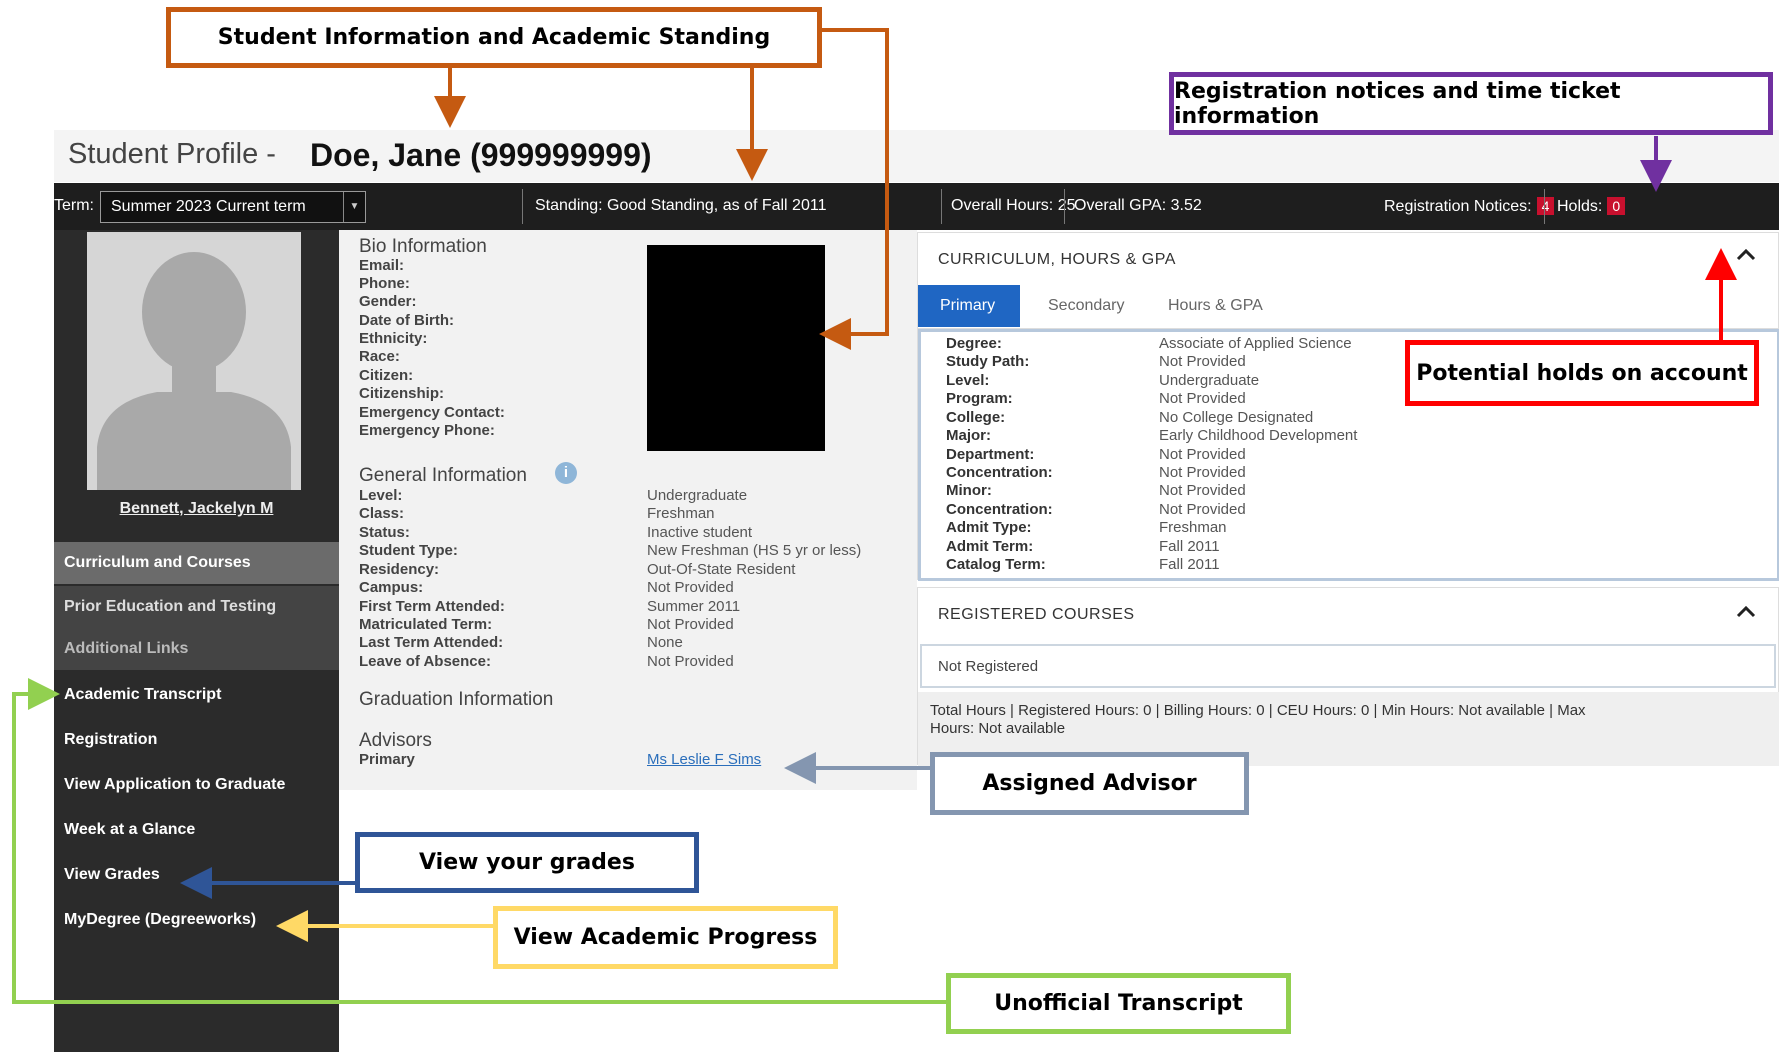 This screenshot has height=1052, width=1779. I want to click on standing-text: Standing: Good Standing, as of Fall 2011, so click(681, 205).